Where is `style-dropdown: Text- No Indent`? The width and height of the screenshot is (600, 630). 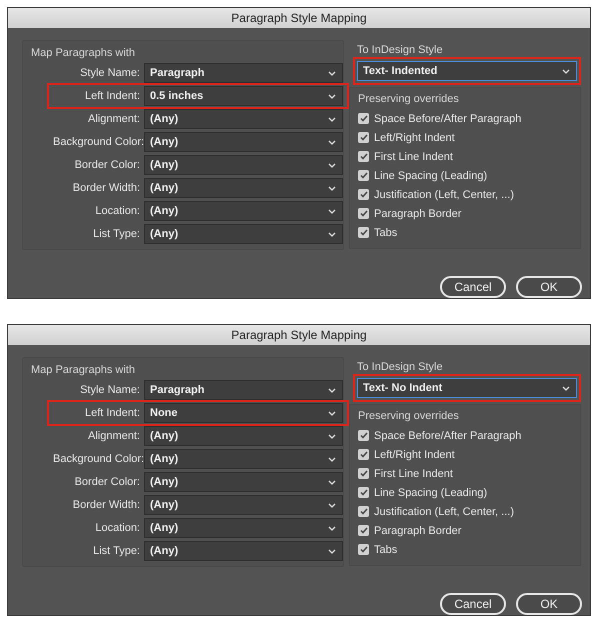
style-dropdown: Text- No Indent is located at coordinates (467, 388).